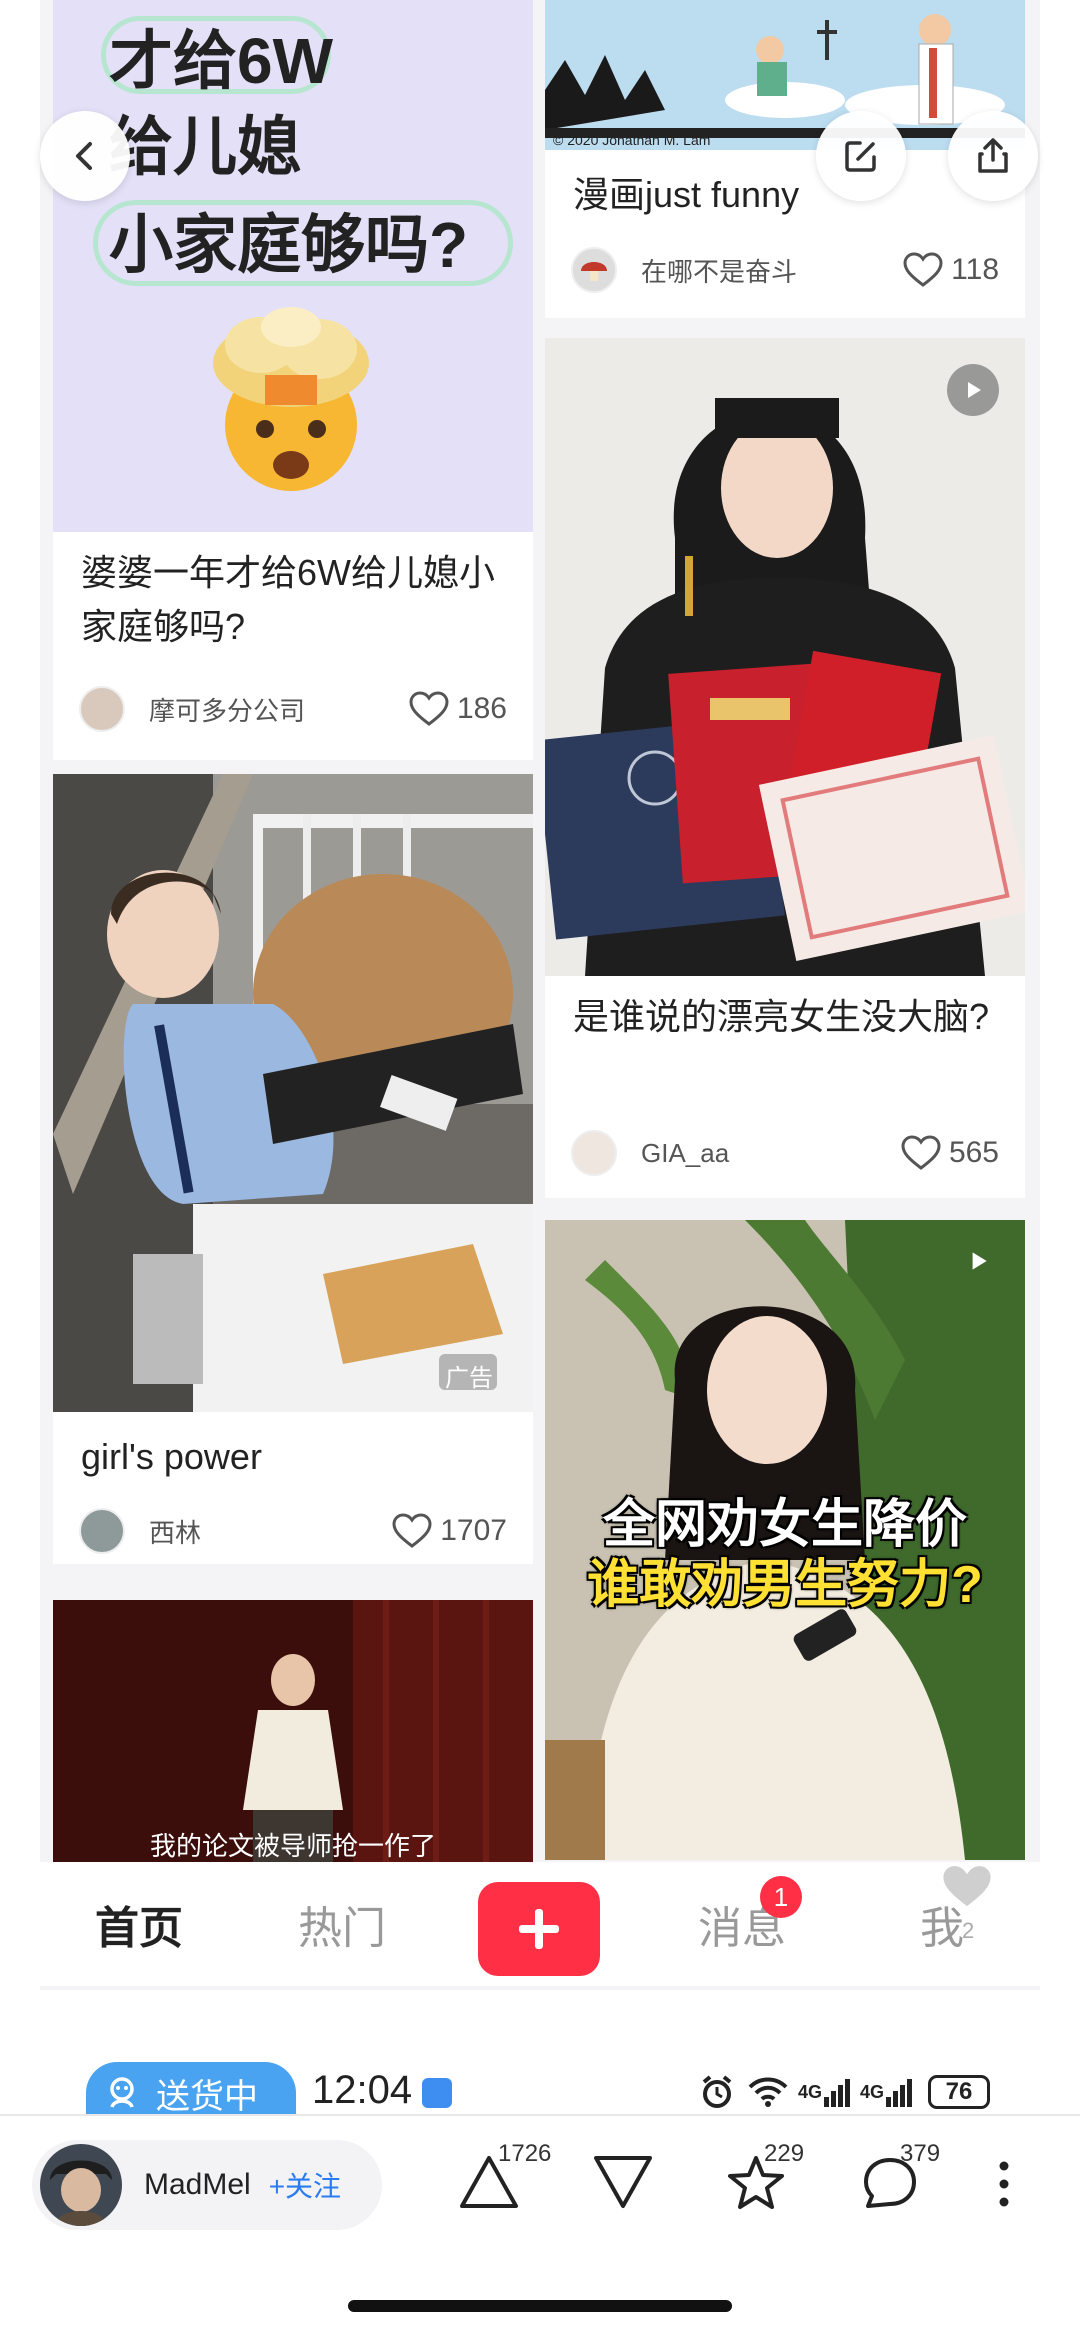 Image resolution: width=1080 pixels, height=2337 pixels. Describe the element at coordinates (362, 2090) in the screenshot. I see `status-time: 12:04` at that location.